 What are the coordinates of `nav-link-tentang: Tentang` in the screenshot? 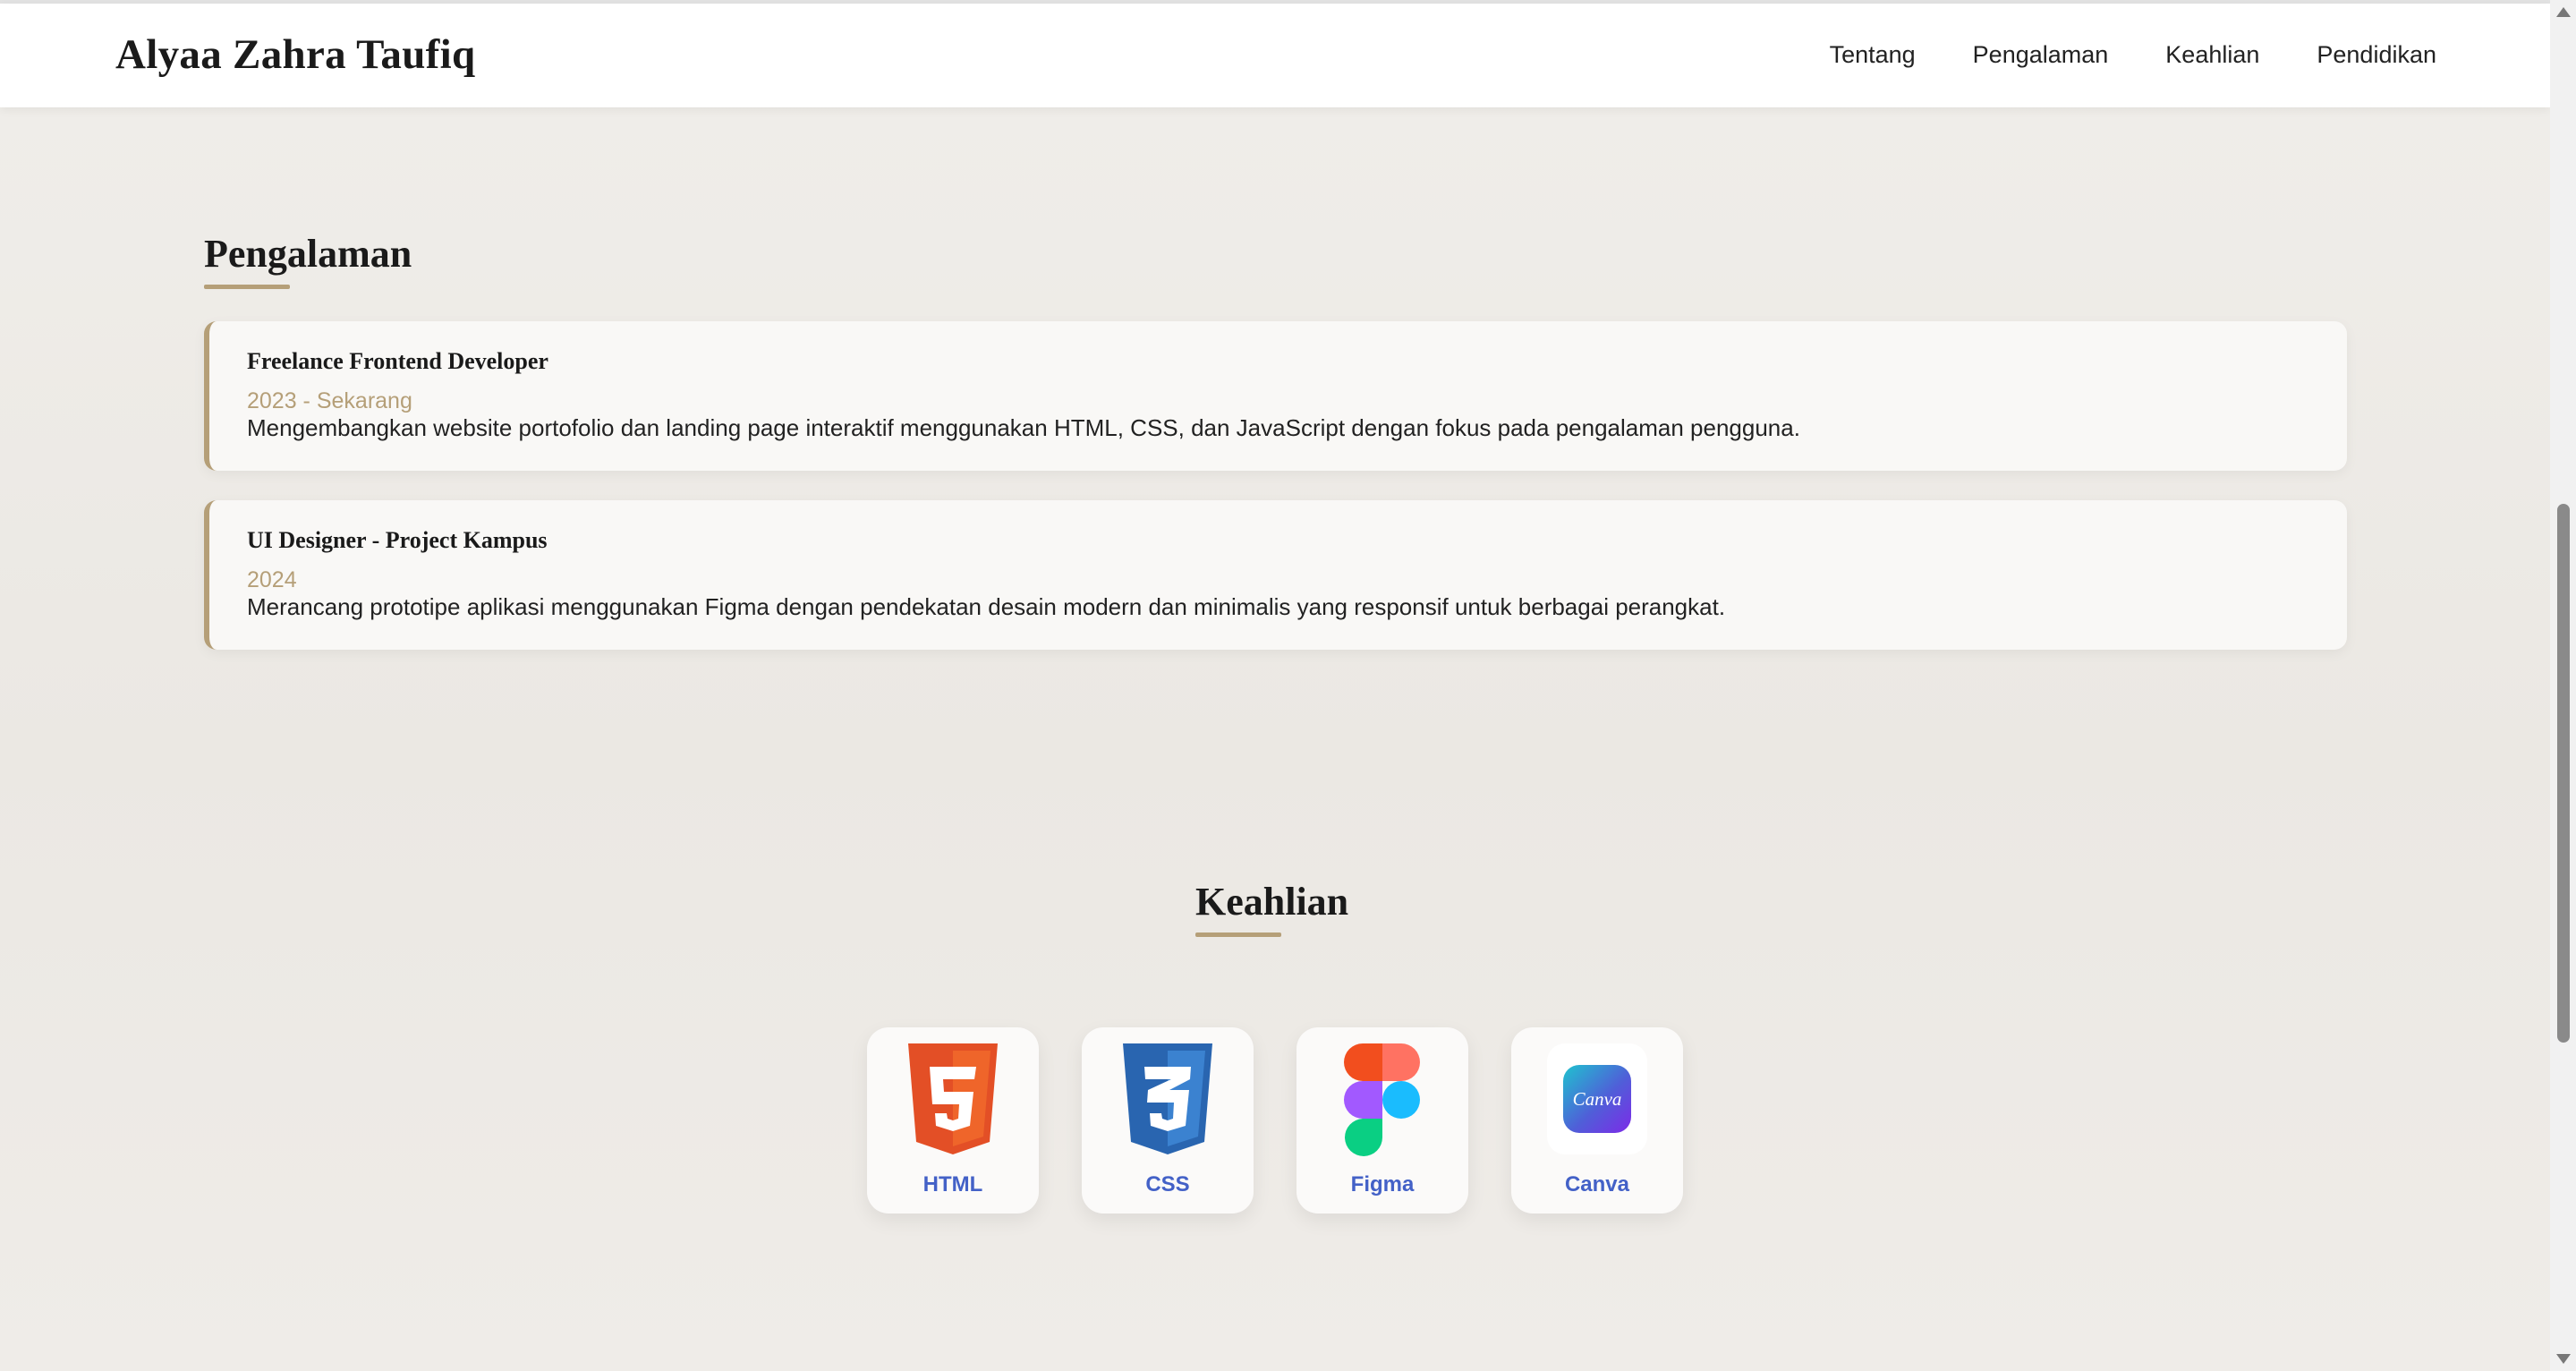 It's located at (1873, 55).